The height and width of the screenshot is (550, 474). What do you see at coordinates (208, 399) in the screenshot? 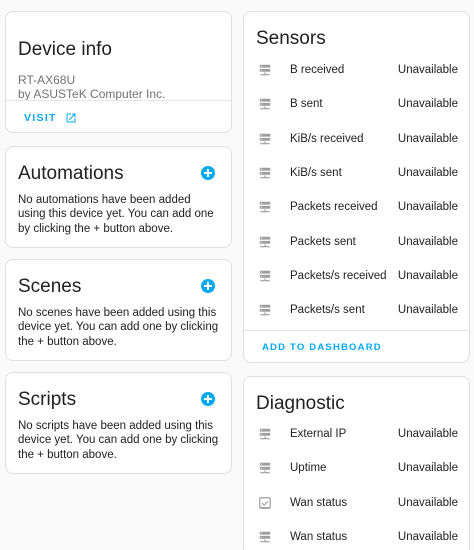
I see `add-script-button` at bounding box center [208, 399].